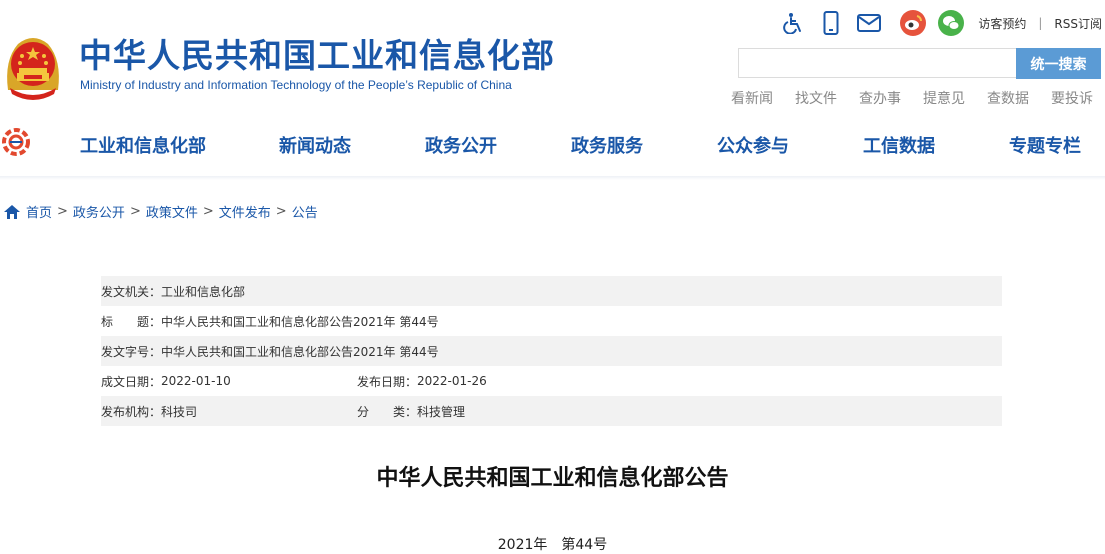  Describe the element at coordinates (131, 351) in the screenshot. I see `meta-docno-label: 发文字号：` at that location.